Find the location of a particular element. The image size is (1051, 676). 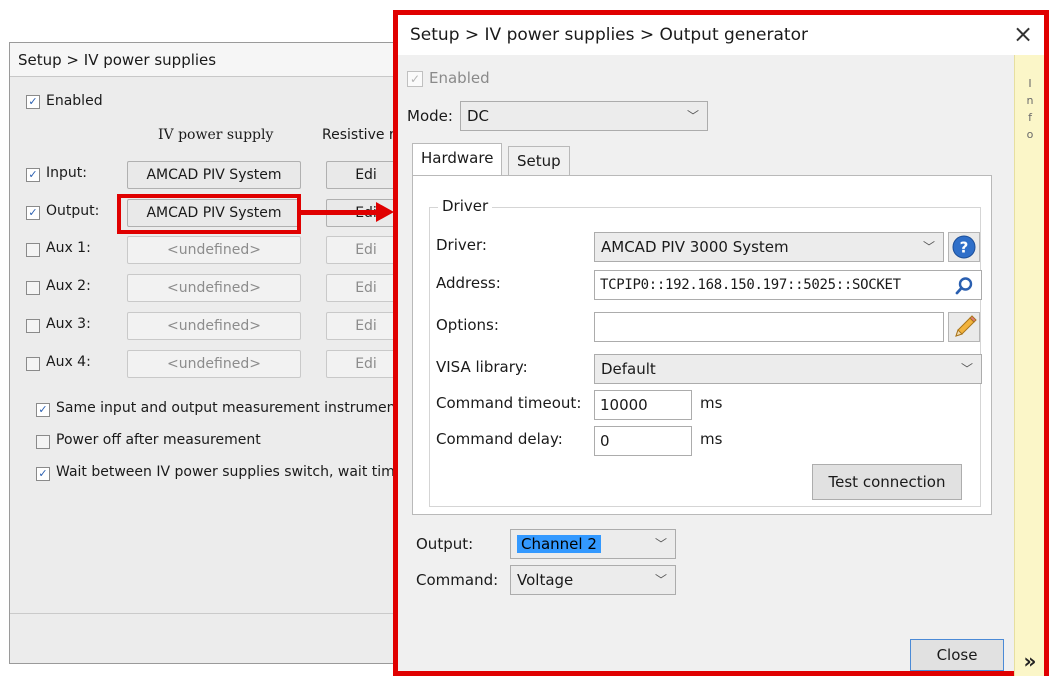

output-checkbox: ✓ is located at coordinates (33, 213).